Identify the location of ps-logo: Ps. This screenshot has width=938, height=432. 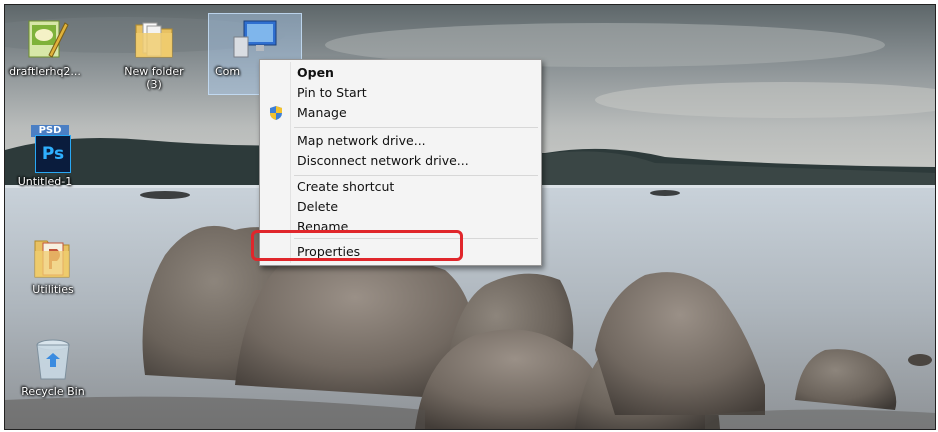
(53, 154).